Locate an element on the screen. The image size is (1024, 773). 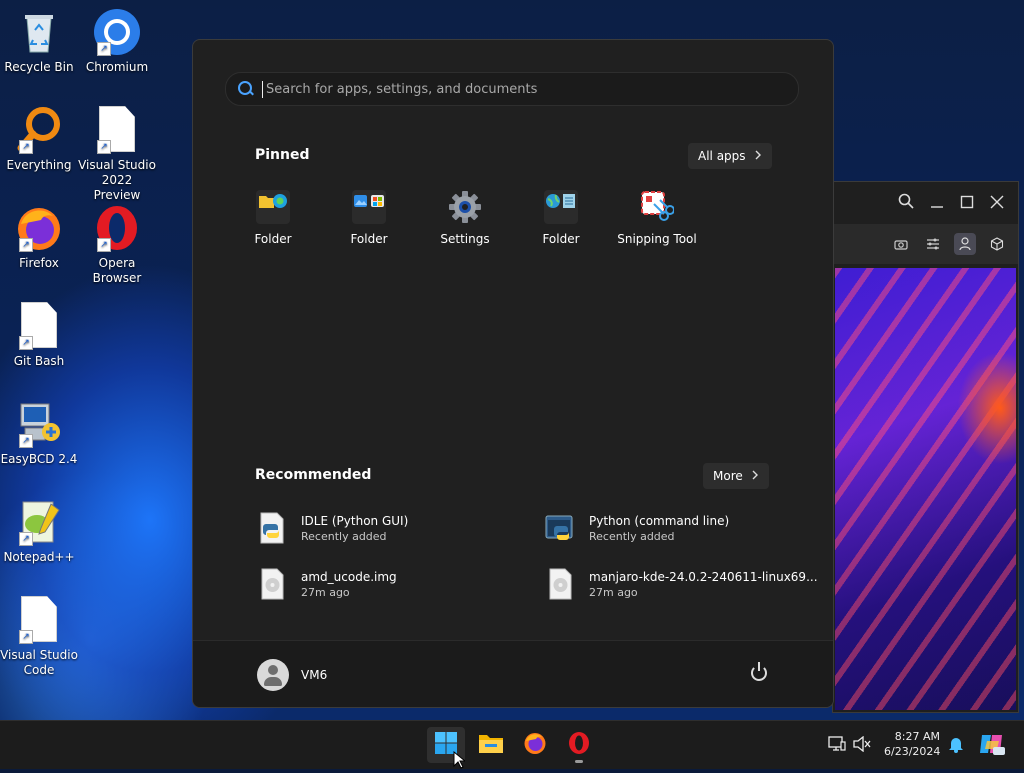
desktop-icon-visual-studio-2022-preview: ↗ Visual Studio 2022 Preview is located at coordinates (117, 154).